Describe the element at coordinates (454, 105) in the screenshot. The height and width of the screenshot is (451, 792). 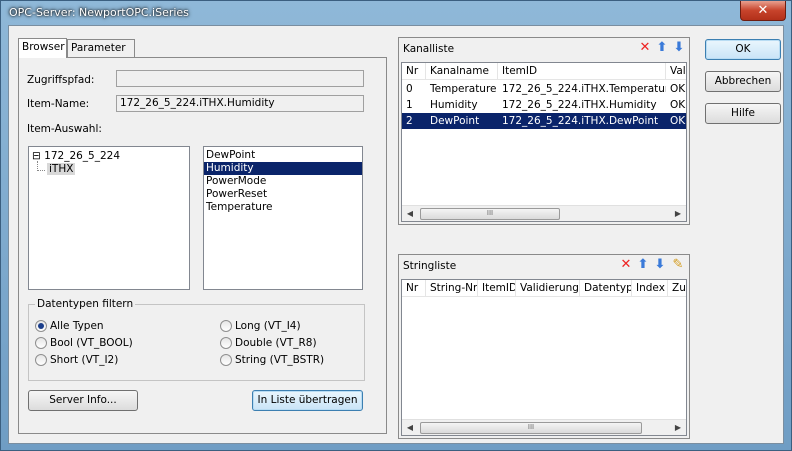
I see `cell-kanalname: Humidity` at that location.